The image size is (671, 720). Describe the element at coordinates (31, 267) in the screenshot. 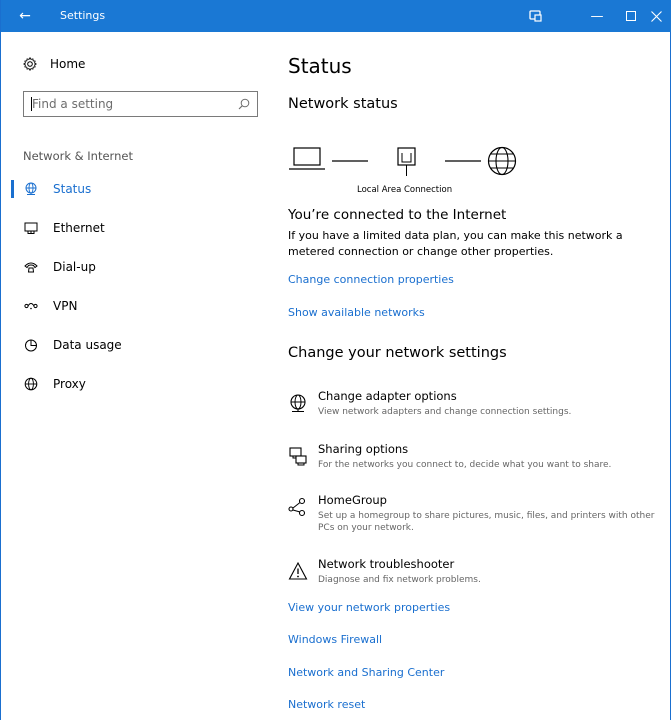

I see `dialup-icon` at that location.